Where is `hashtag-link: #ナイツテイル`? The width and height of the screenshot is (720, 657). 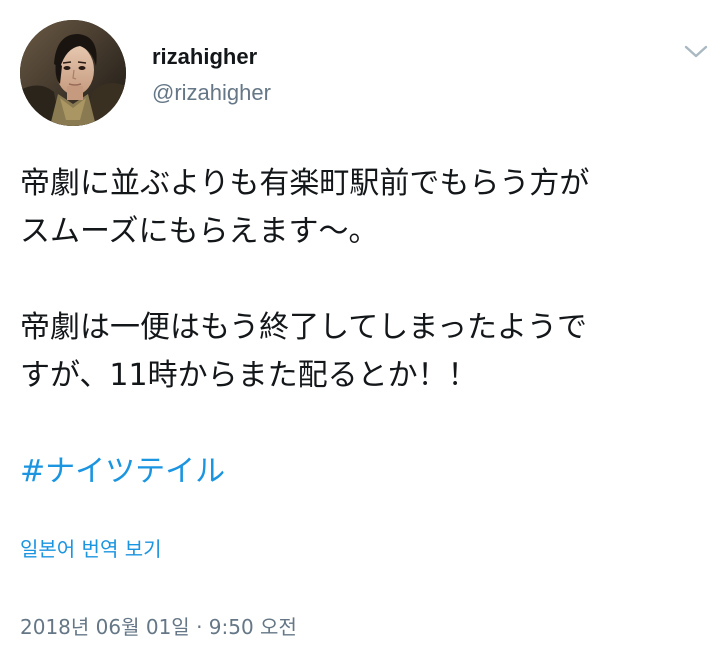 hashtag-link: #ナイツテイル is located at coordinates (122, 471).